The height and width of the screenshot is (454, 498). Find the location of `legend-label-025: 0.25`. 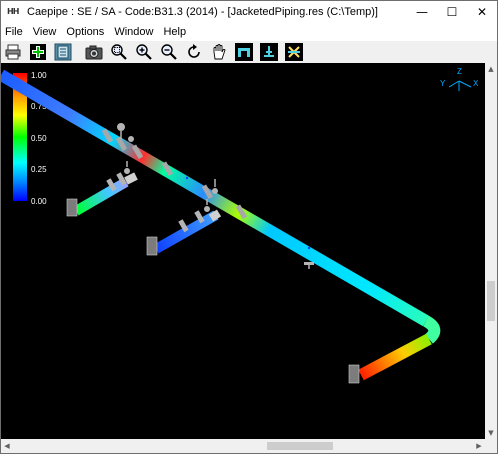

legend-label-025: 0.25 is located at coordinates (39, 169).